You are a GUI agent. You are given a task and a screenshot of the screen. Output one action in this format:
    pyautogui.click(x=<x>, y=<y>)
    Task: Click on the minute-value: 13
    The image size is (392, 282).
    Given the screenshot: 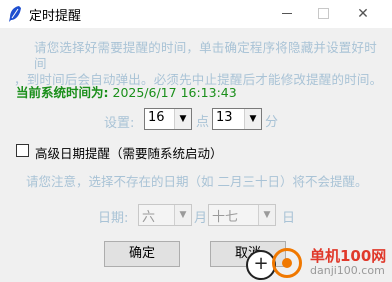 What is the action you would take?
    pyautogui.click(x=224, y=117)
    